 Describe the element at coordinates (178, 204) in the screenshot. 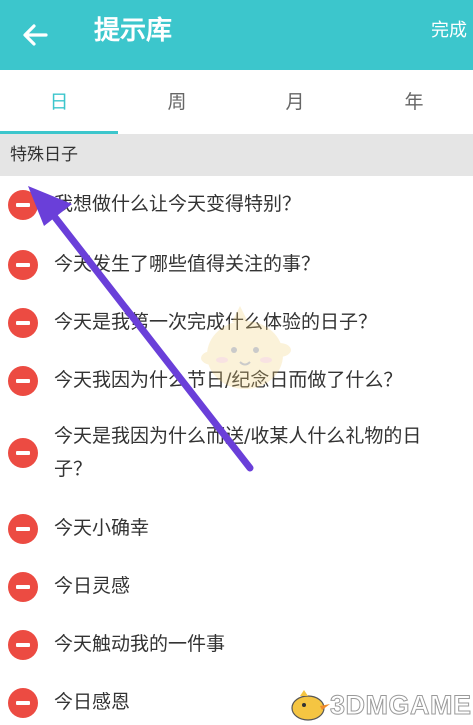

I see `list-item-text: 我想做什么让今天变得特别？` at that location.